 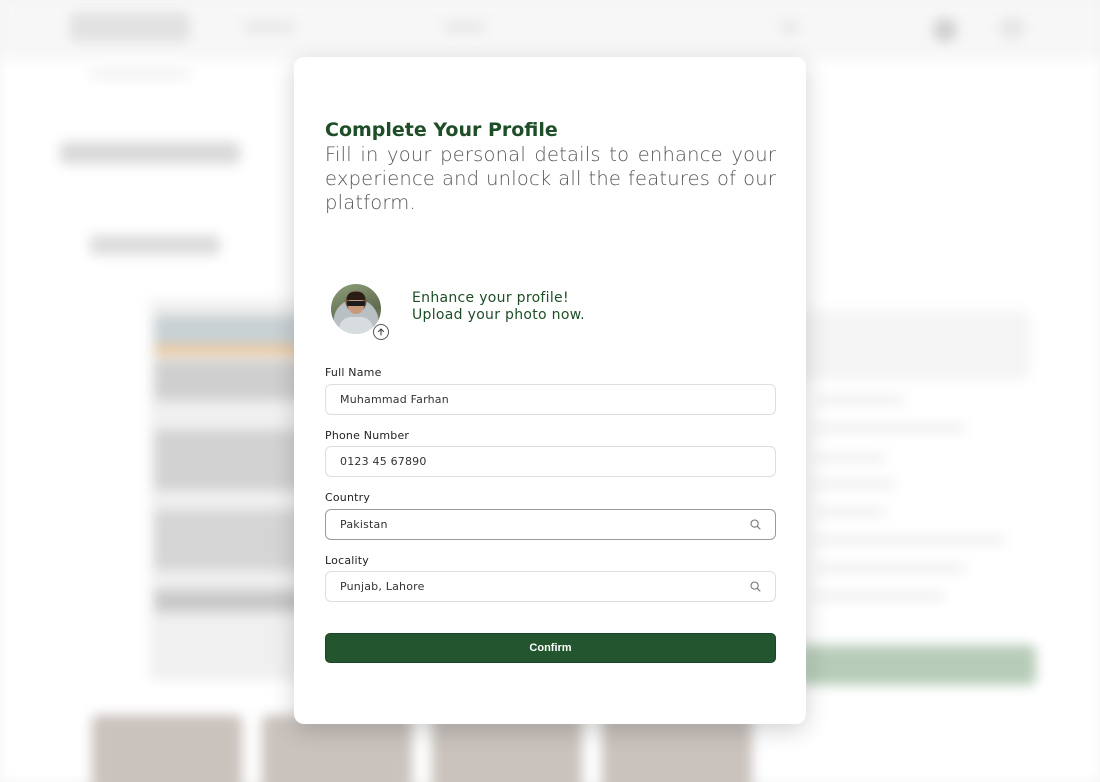 I want to click on locality-value: Punjab, Lahore, so click(x=382, y=586).